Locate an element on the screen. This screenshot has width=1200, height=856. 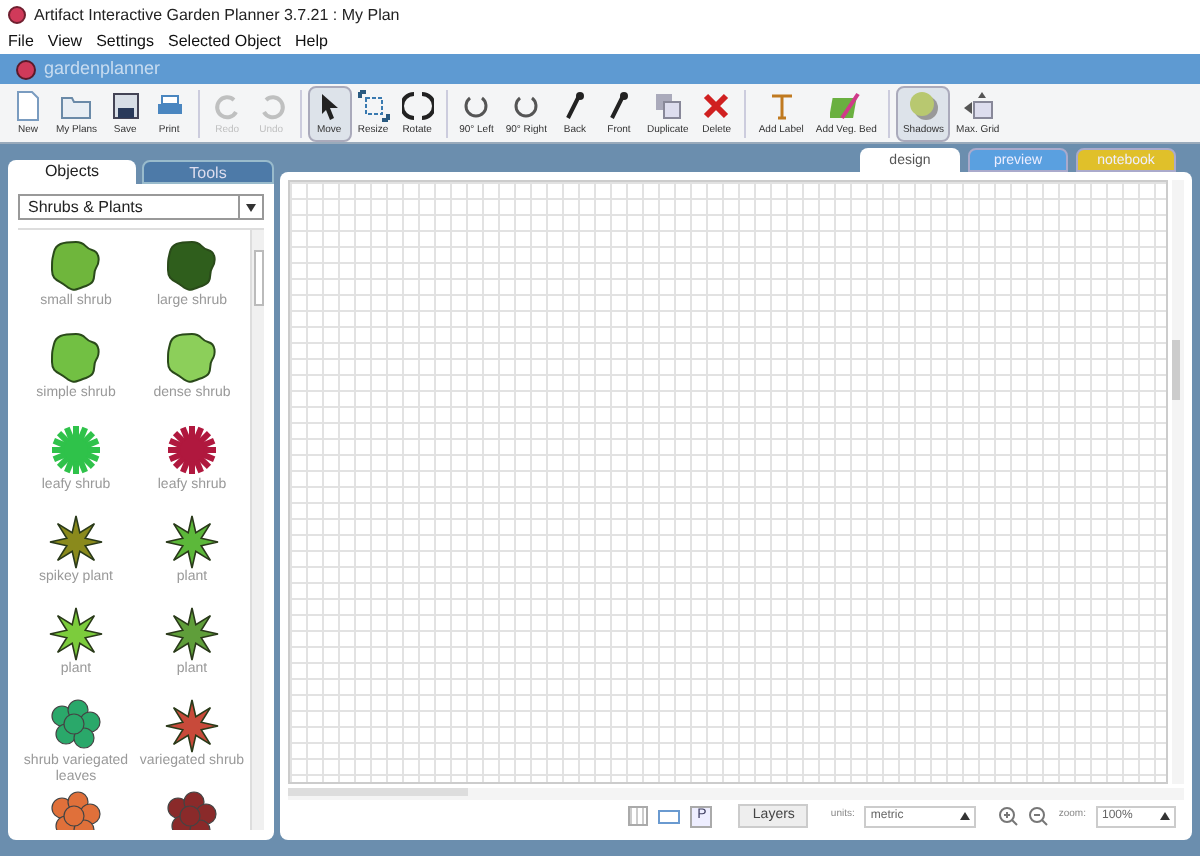
dropdown-caret-icon is located at coordinates (251, 207).